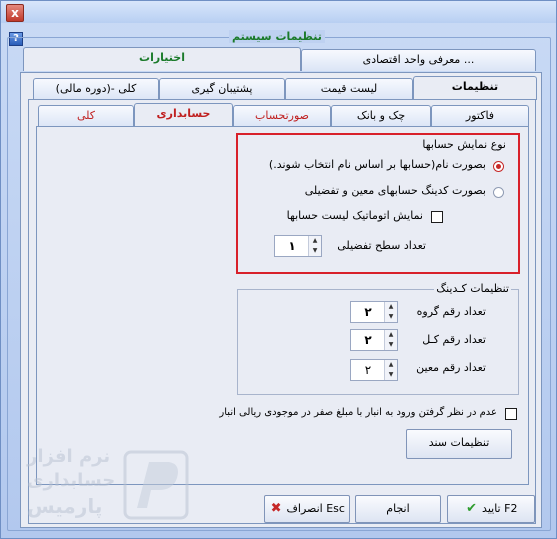  What do you see at coordinates (277, 36) in the screenshot?
I see `window-title: تنظیمات سیستم` at bounding box center [277, 36].